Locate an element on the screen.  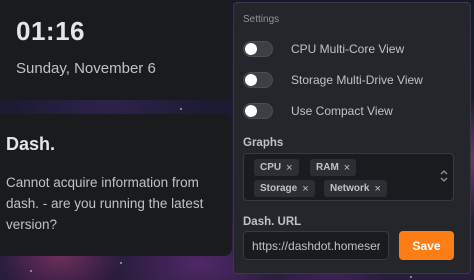
chip-ram: RAM × is located at coordinates (333, 167).